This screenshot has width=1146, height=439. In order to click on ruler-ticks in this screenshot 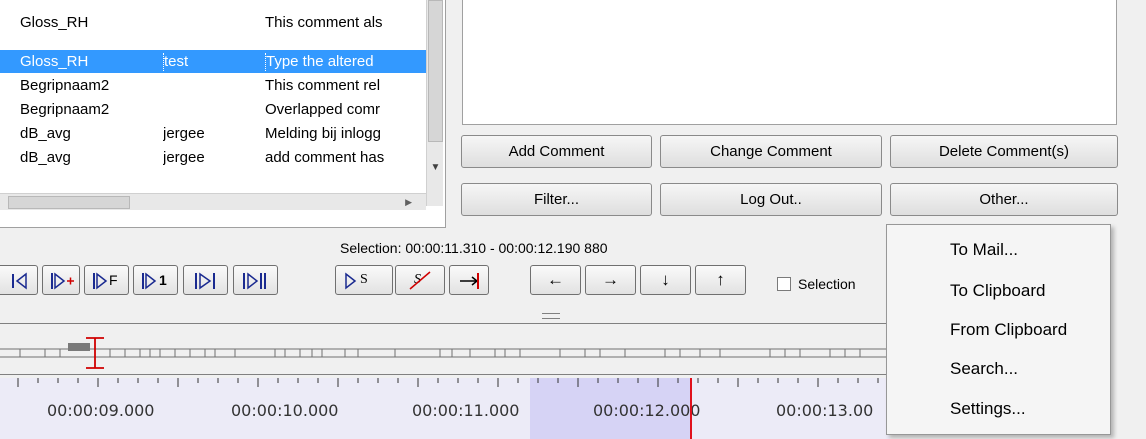, I will do `click(448, 382)`.